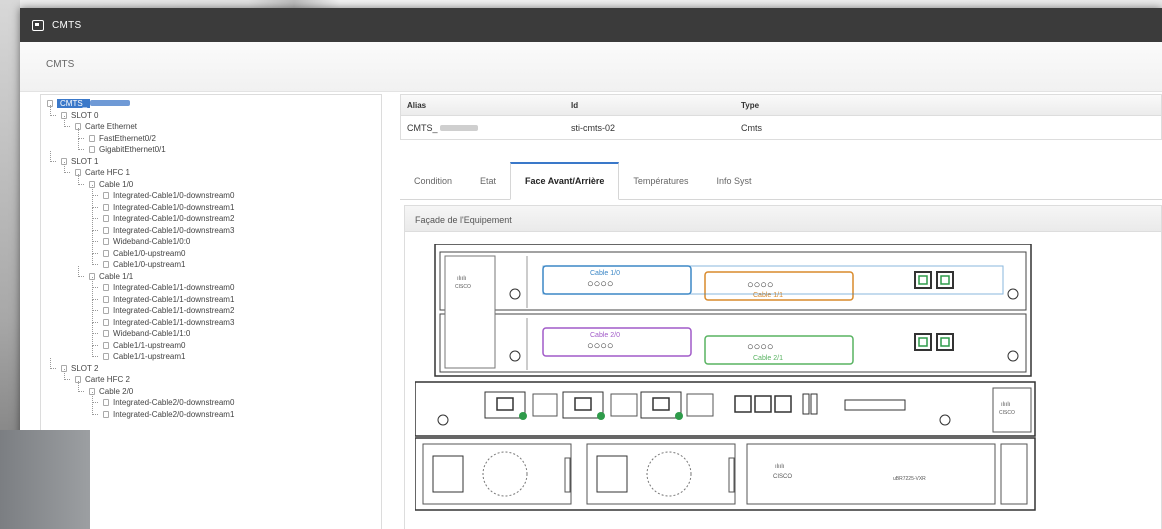 Image resolution: width=1162 pixels, height=529 pixels. What do you see at coordinates (605, 273) in the screenshot?
I see `svg-text: Cable 1/0` at bounding box center [605, 273].